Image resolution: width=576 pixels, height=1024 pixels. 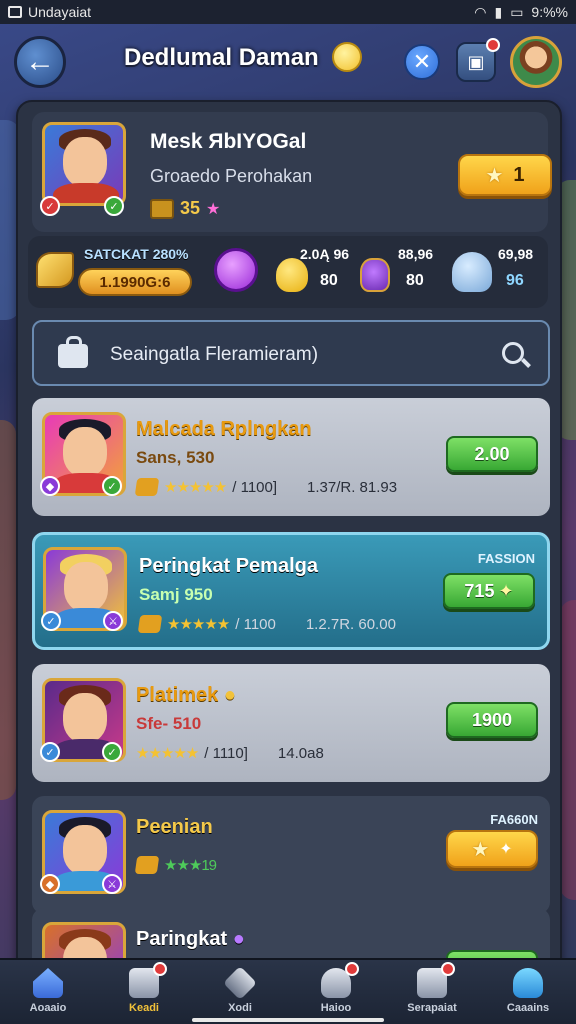 What do you see at coordinates (506, 849) in the screenshot?
I see `sparkle-icon: ✦` at bounding box center [506, 849].